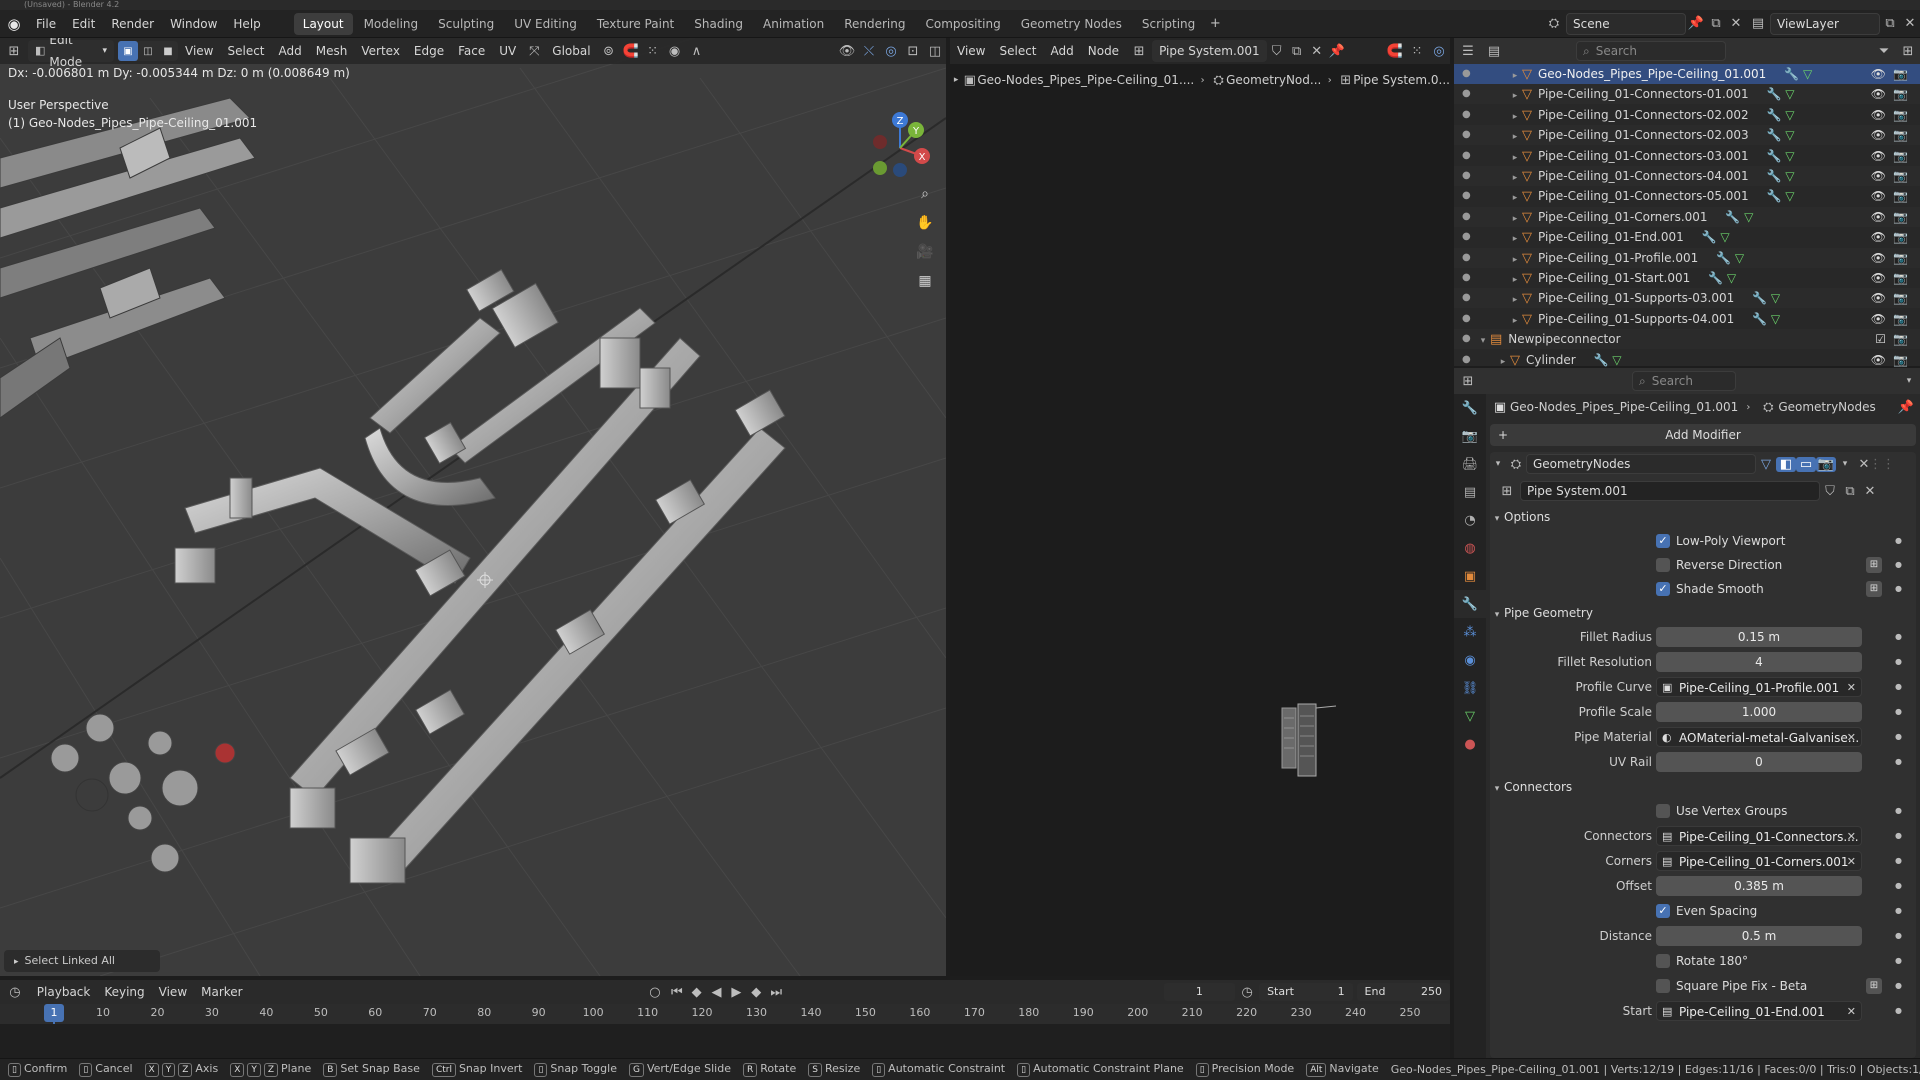  I want to click on on-cage-icon: ◧, so click(1786, 464).